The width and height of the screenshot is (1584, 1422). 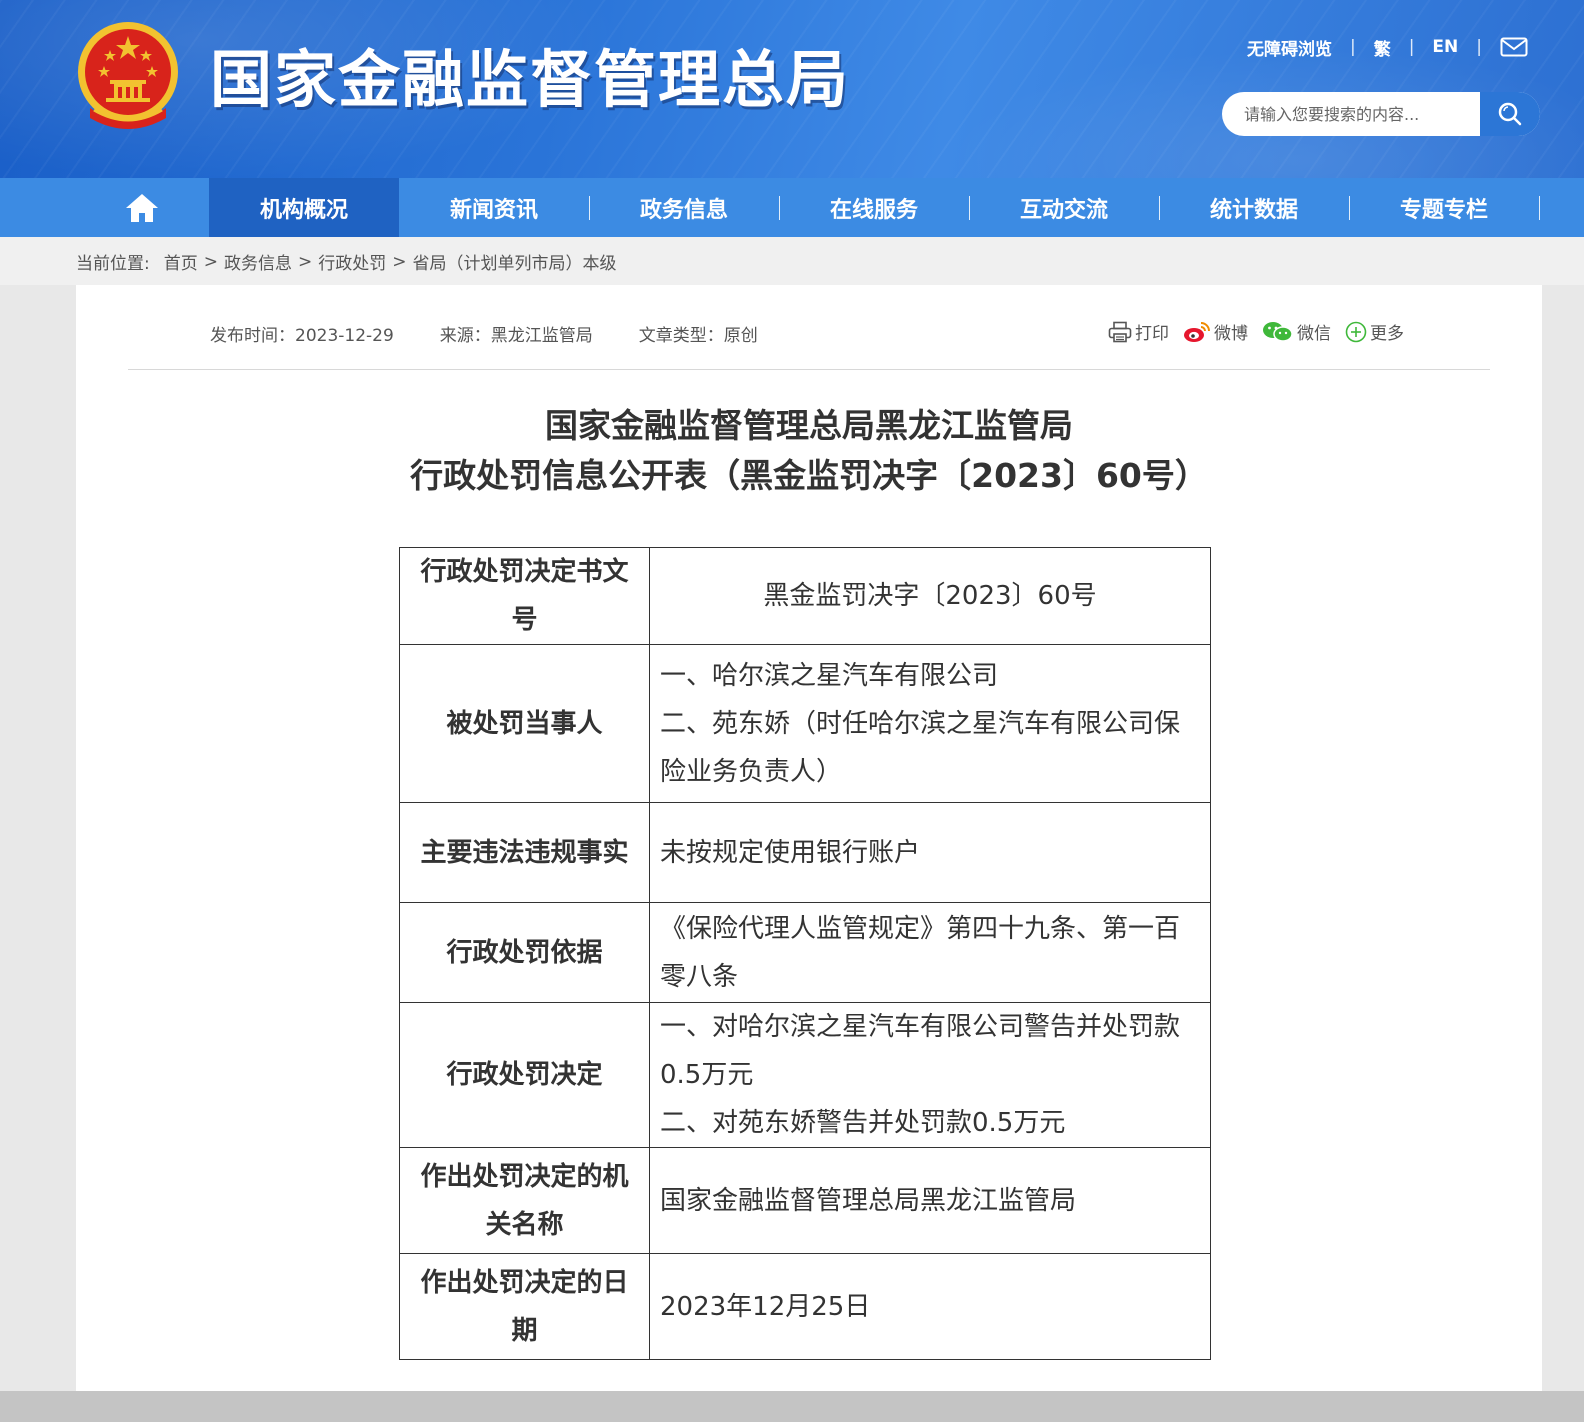 I want to click on search-box, so click(x=1381, y=114).